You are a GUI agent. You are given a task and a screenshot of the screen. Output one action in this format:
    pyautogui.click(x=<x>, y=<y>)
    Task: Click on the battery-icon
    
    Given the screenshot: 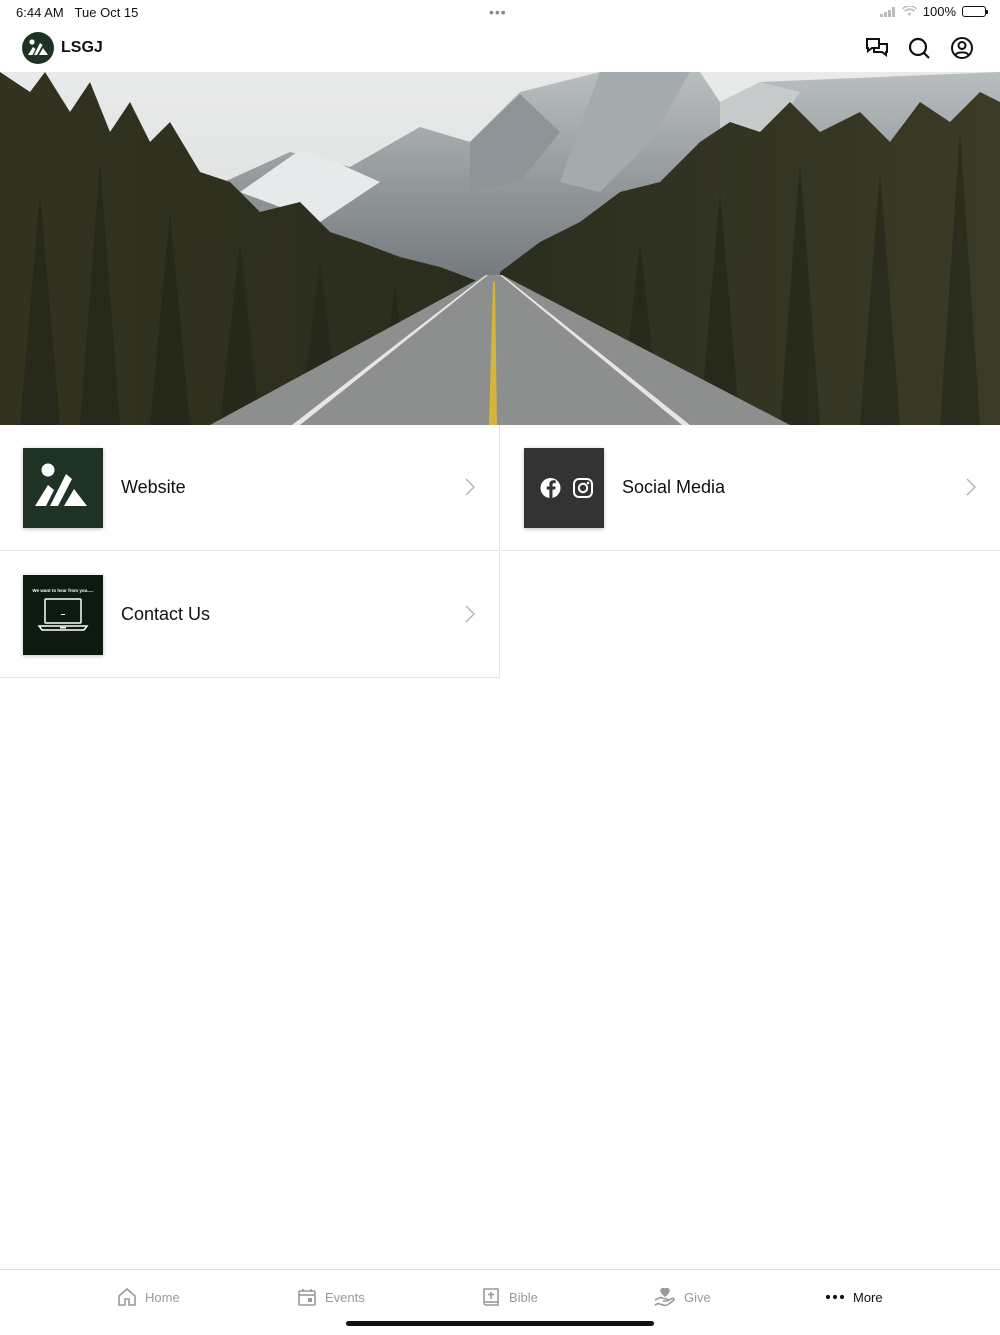 What is the action you would take?
    pyautogui.click(x=975, y=11)
    